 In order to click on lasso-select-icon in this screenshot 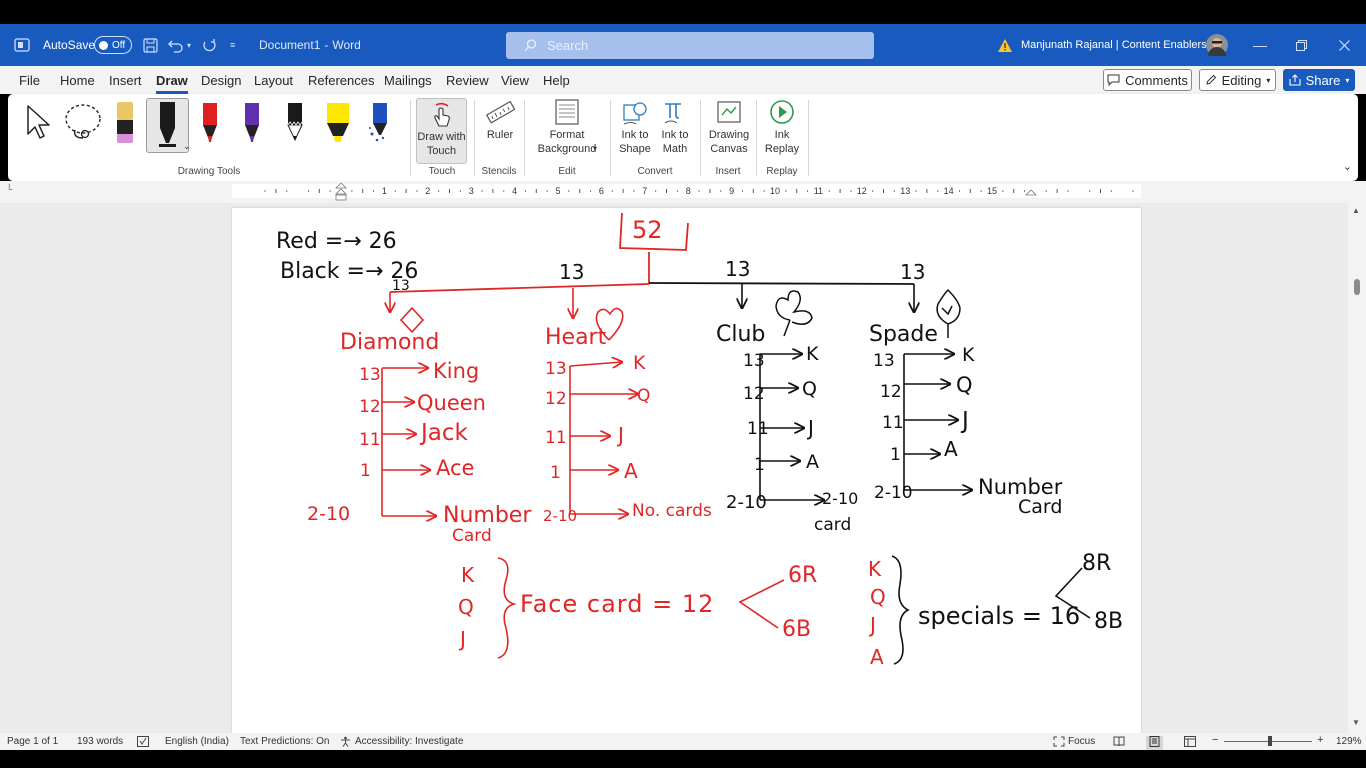, I will do `click(84, 123)`.